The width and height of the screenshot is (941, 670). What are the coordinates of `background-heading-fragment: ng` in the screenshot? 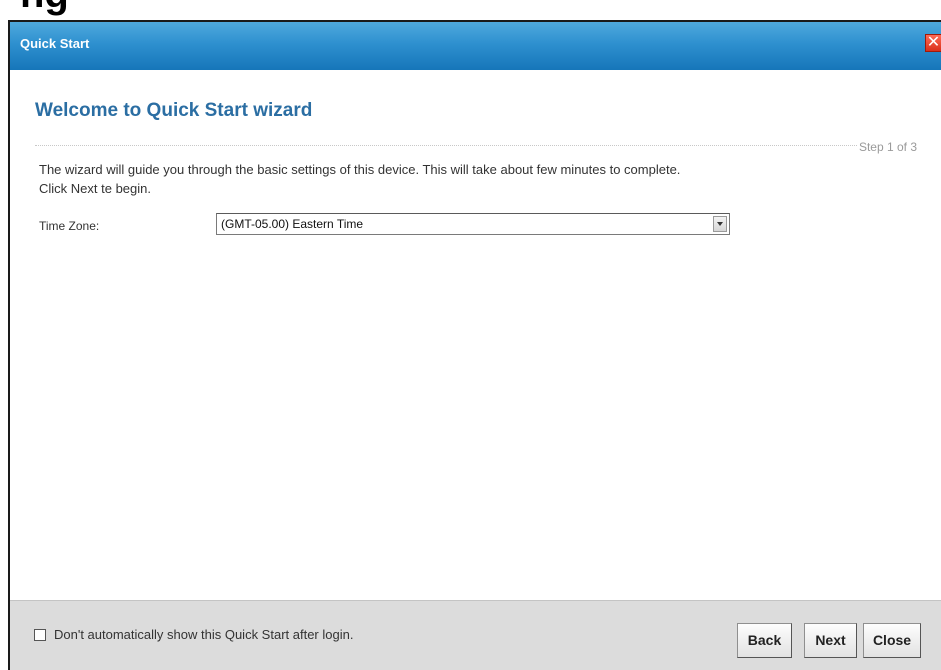 It's located at (44, 7).